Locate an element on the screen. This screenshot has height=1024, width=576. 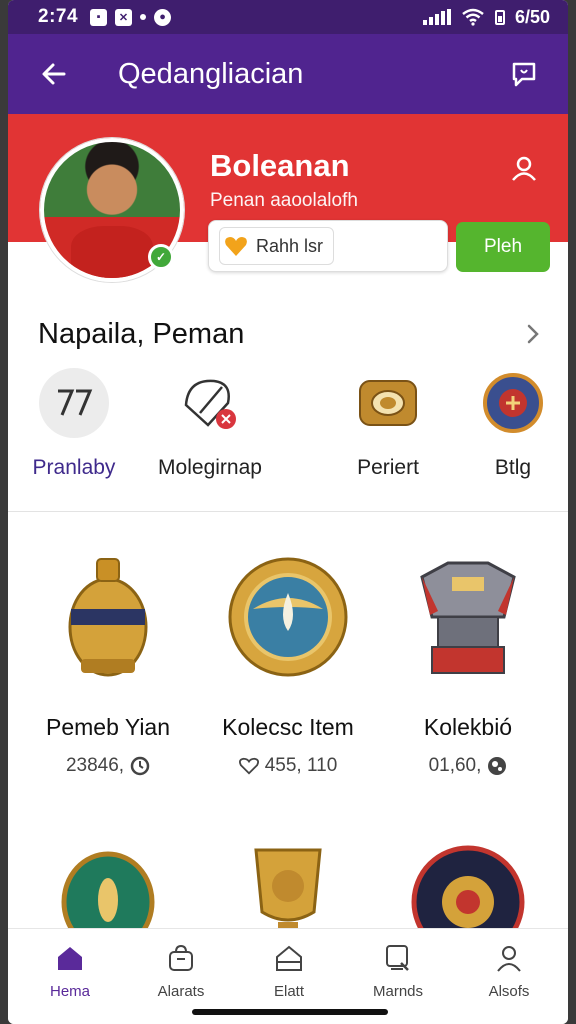
avatar-shirt is located at coordinates (112, 252).